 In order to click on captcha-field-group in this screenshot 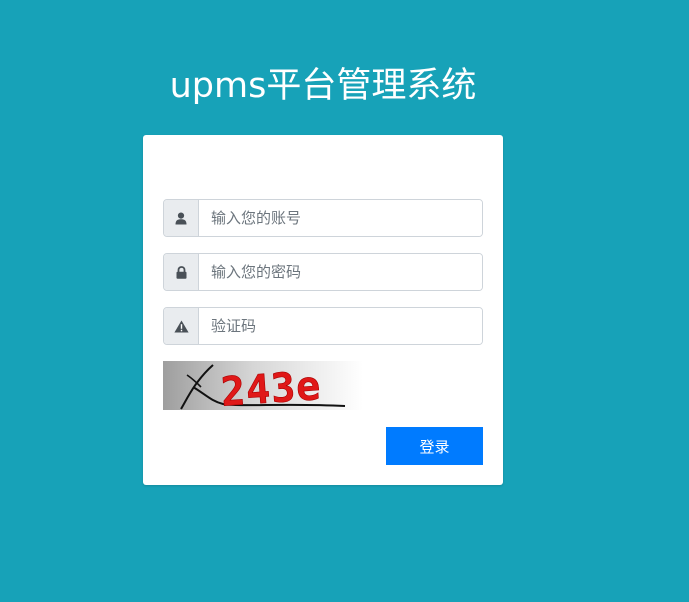, I will do `click(323, 326)`.